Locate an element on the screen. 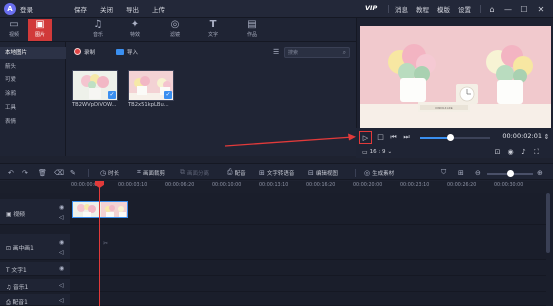  ruler-tick: 00:00:20:00 is located at coordinates (368, 185).